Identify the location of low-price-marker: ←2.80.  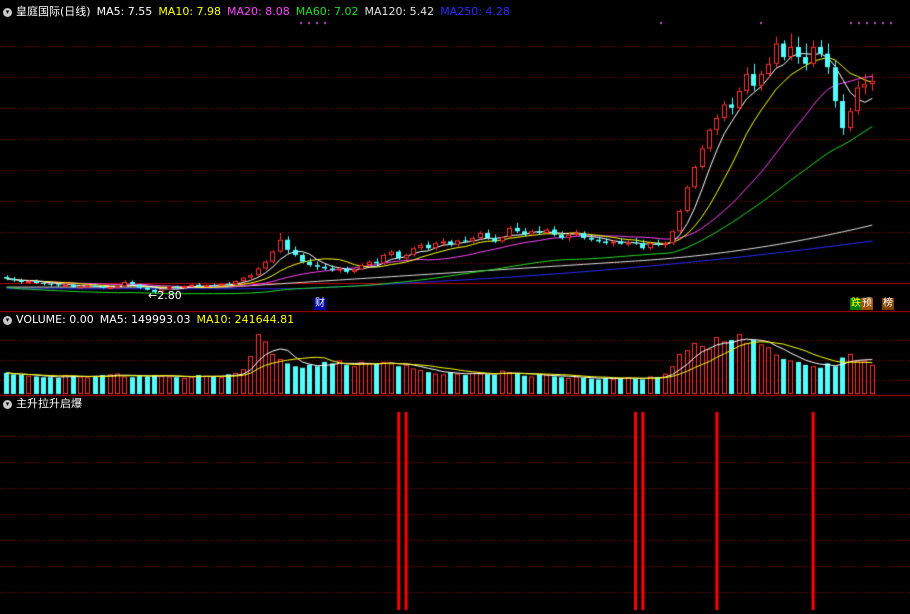
(165, 295).